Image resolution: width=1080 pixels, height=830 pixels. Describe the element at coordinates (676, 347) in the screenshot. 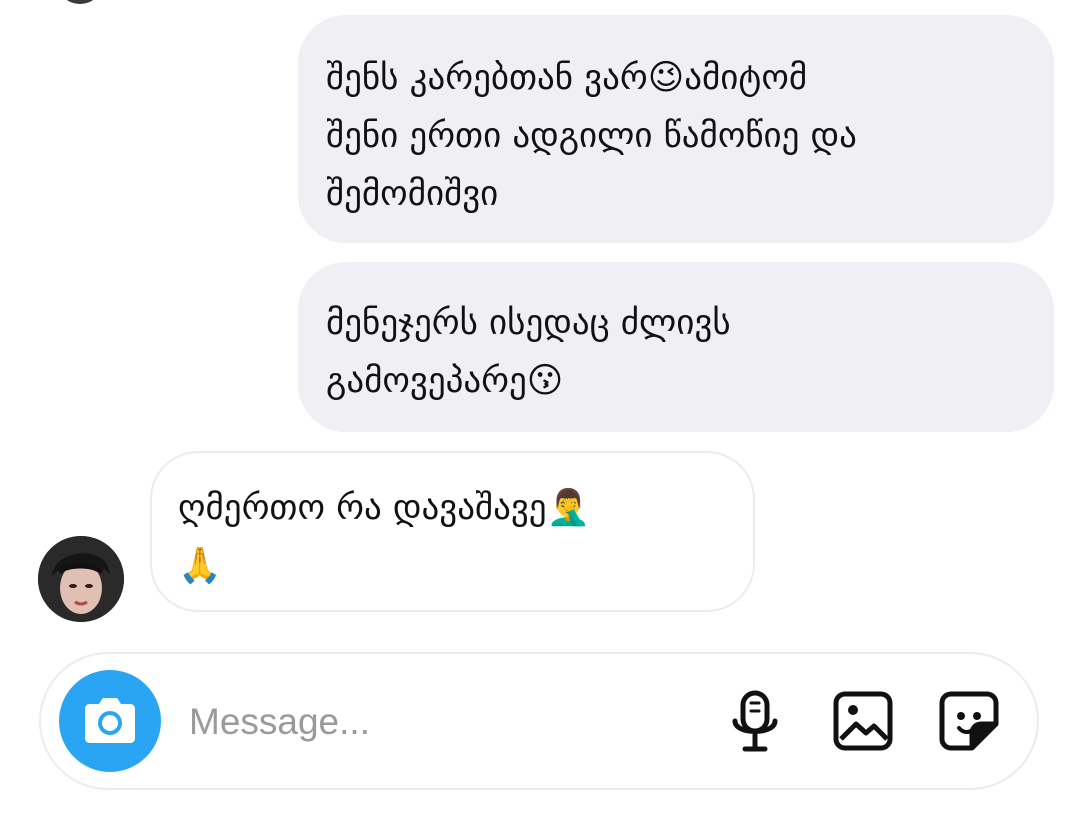

I see `sent-message-bubble: მენეჯერს ისედაც ძლივს გამოვეპარე😗` at that location.